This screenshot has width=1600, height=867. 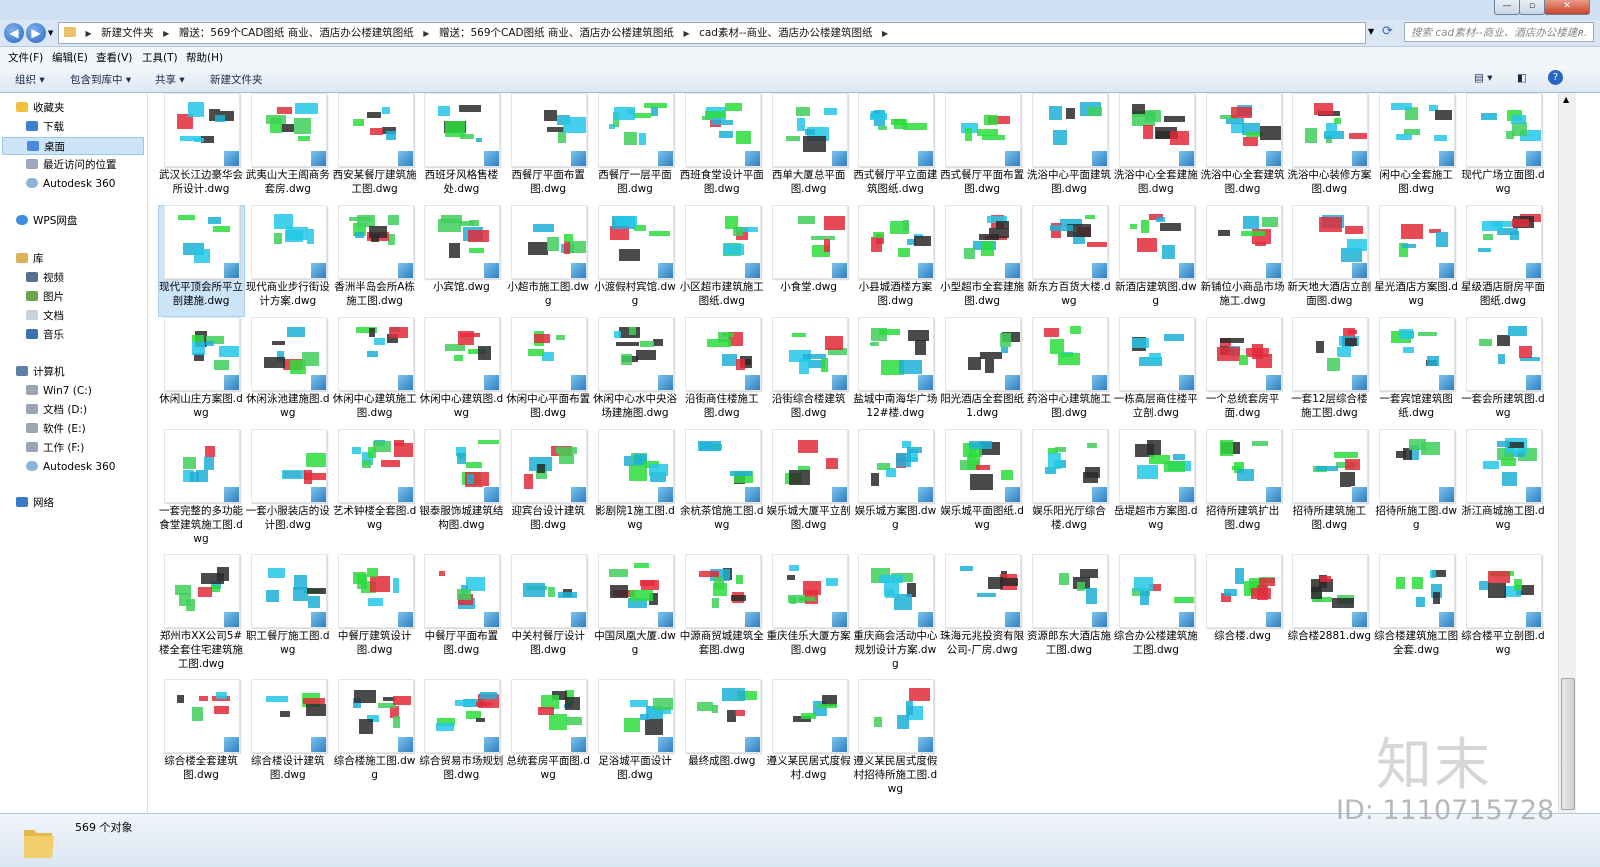 I want to click on file-item: 中餐厅平面布置图.dwg, so click(x=461, y=616).